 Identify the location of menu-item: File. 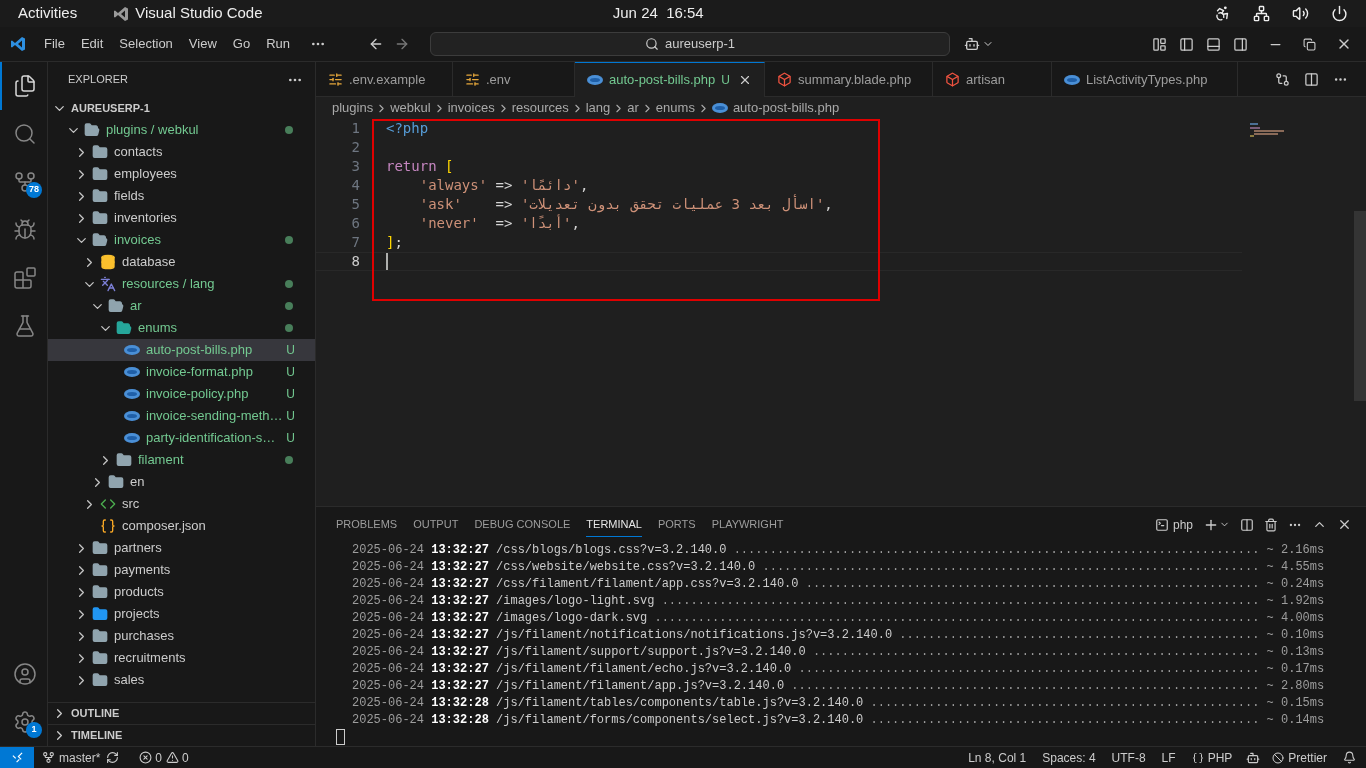
(54, 44).